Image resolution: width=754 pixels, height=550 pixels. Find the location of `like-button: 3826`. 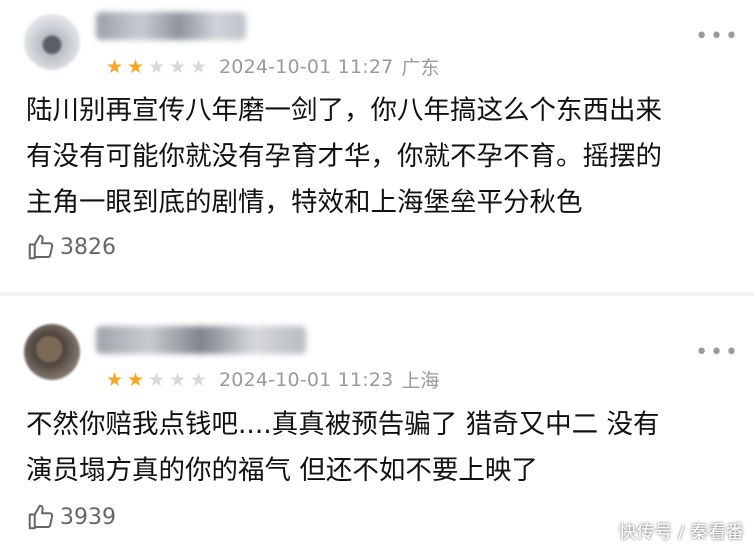

like-button: 3826 is located at coordinates (71, 247).